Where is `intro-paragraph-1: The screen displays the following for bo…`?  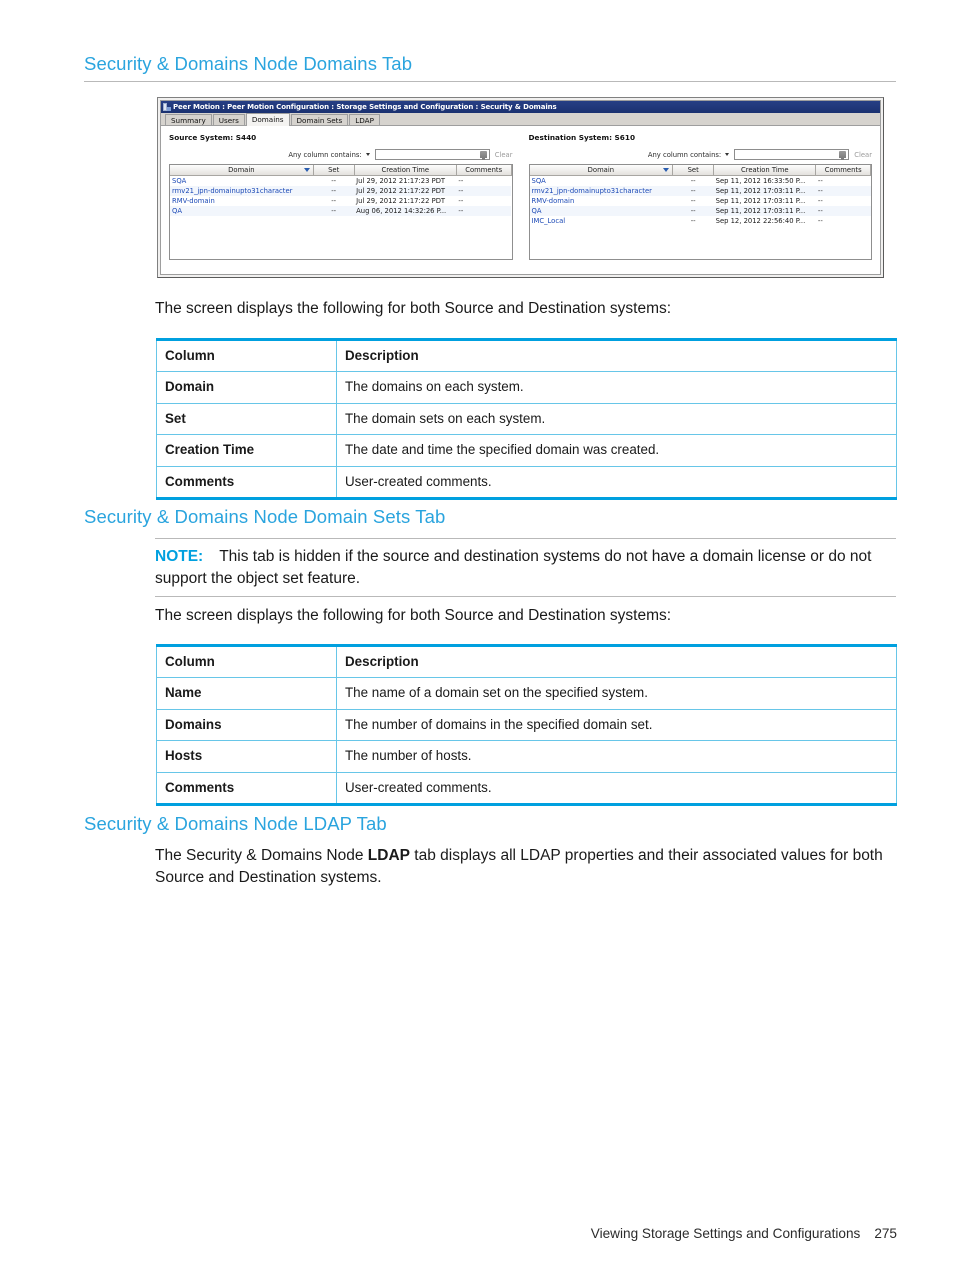
intro-paragraph-1: The screen displays the following for bo… is located at coordinates (413, 308).